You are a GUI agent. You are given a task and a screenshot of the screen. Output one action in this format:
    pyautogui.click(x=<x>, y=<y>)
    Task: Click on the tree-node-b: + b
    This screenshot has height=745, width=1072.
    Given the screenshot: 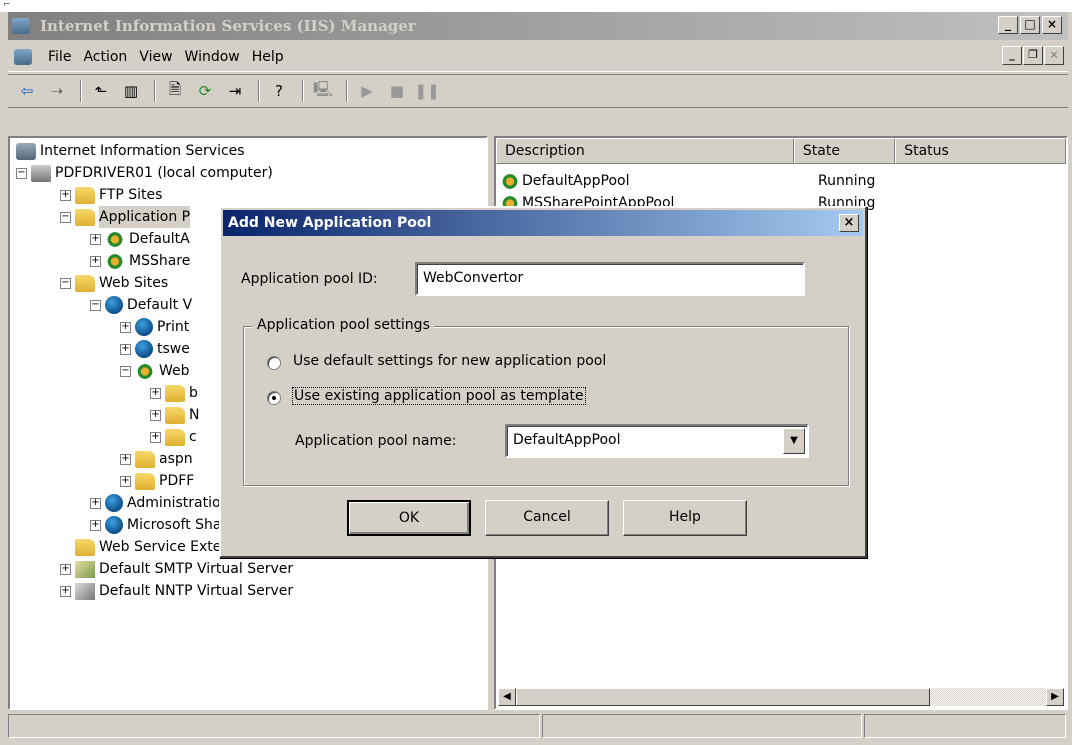 What is the action you would take?
    pyautogui.click(x=174, y=393)
    